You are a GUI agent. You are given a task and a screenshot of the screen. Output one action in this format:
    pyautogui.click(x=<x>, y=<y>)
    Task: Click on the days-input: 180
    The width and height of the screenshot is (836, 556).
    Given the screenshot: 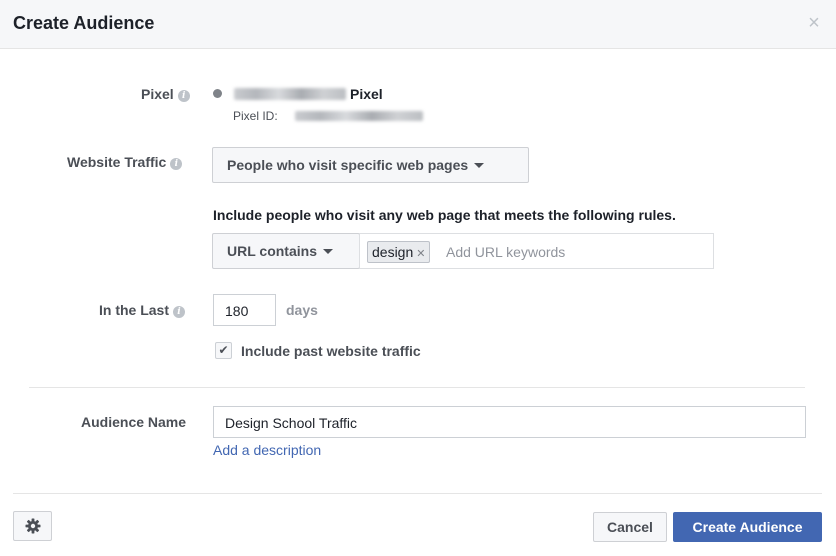 What is the action you would take?
    pyautogui.click(x=244, y=310)
    